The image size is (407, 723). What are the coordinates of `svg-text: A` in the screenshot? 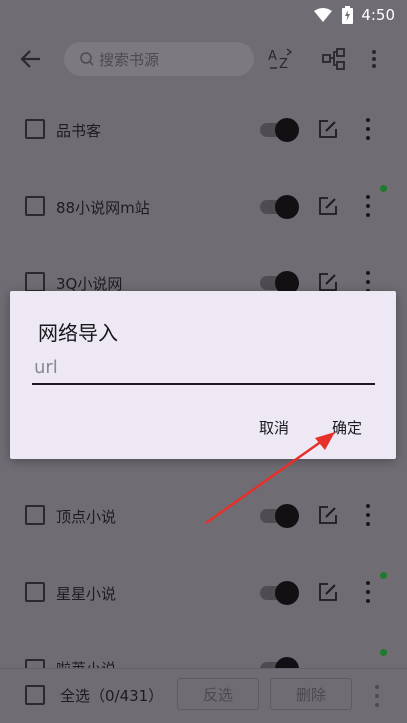 It's located at (272, 56).